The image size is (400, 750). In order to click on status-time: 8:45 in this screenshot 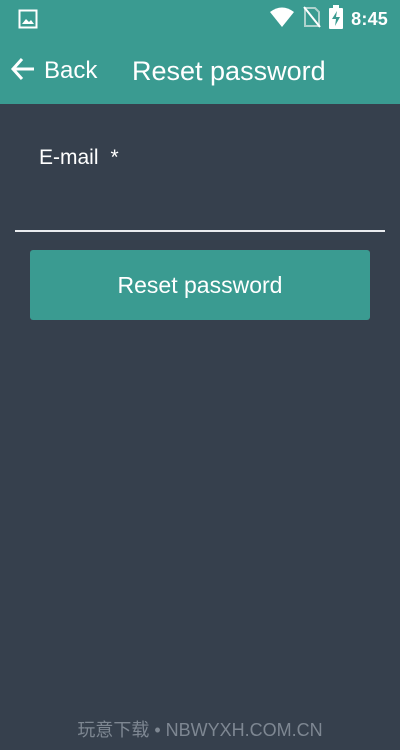, I will do `click(369, 18)`.